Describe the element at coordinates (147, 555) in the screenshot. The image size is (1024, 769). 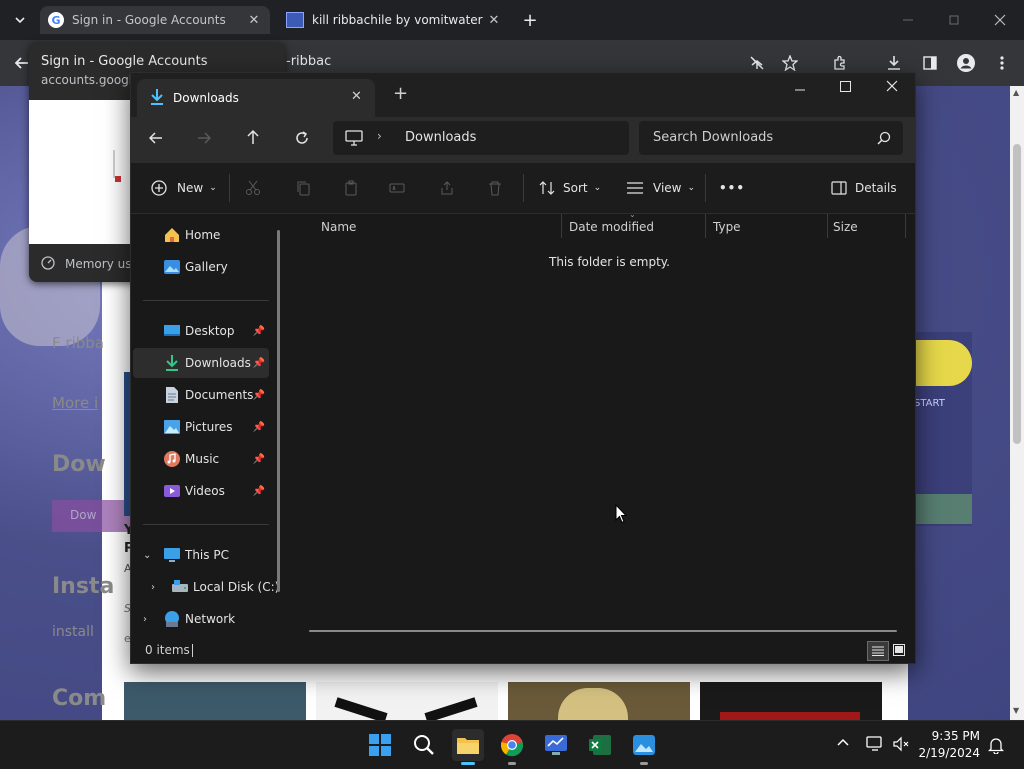
I see `chevron-down-icon: ⌄` at that location.